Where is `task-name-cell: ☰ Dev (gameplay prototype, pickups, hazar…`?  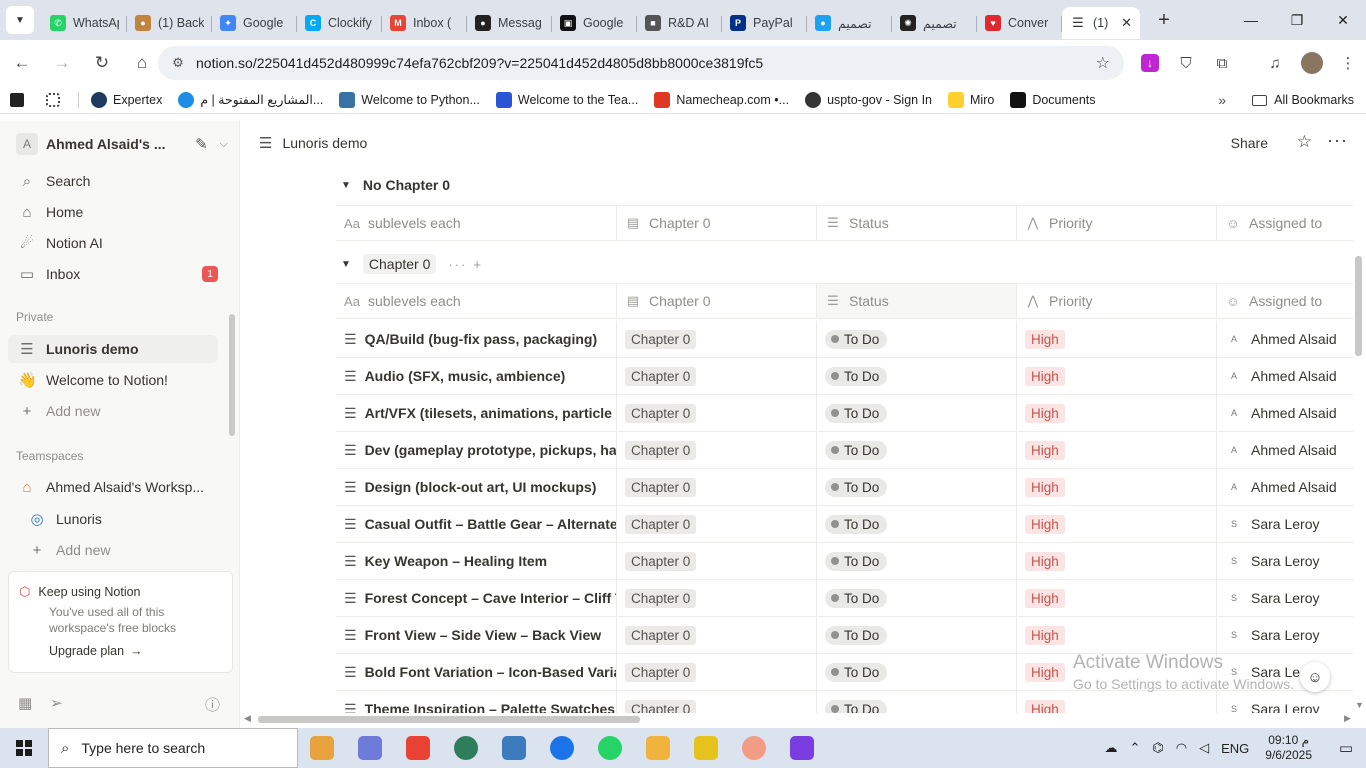 task-name-cell: ☰ Dev (gameplay prototype, pickups, hazar… is located at coordinates (476, 450).